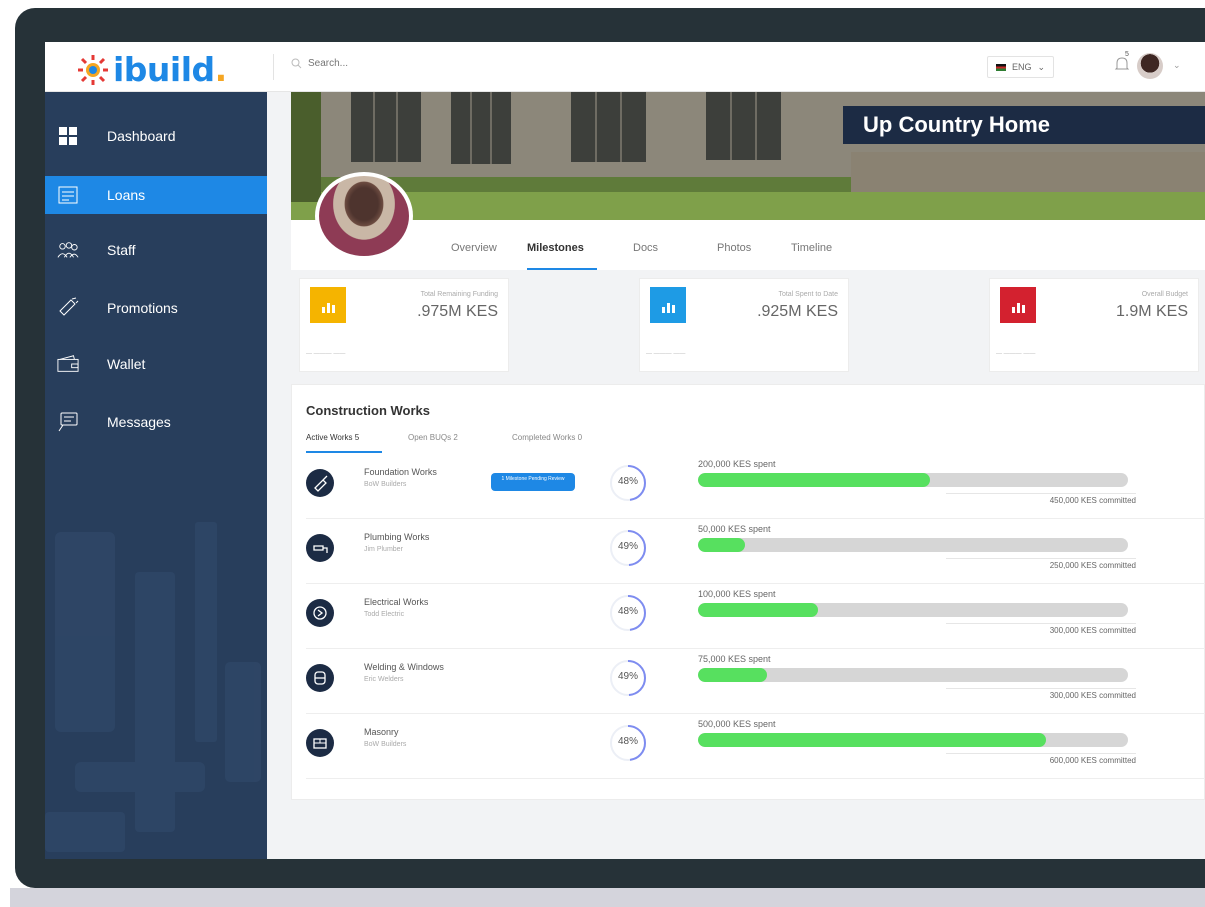 Image resolution: width=1205 pixels, height=907 pixels. What do you see at coordinates (320, 743) in the screenshot?
I see `brick-icon` at bounding box center [320, 743].